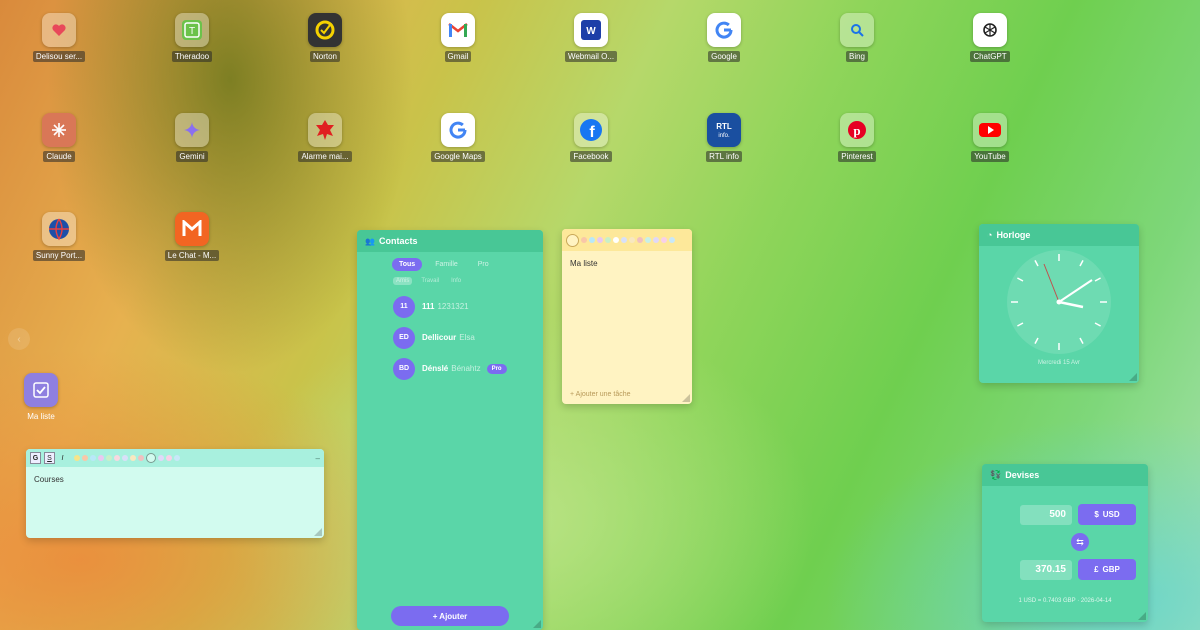  I want to click on app-youtube: YouTube, so click(990, 140).